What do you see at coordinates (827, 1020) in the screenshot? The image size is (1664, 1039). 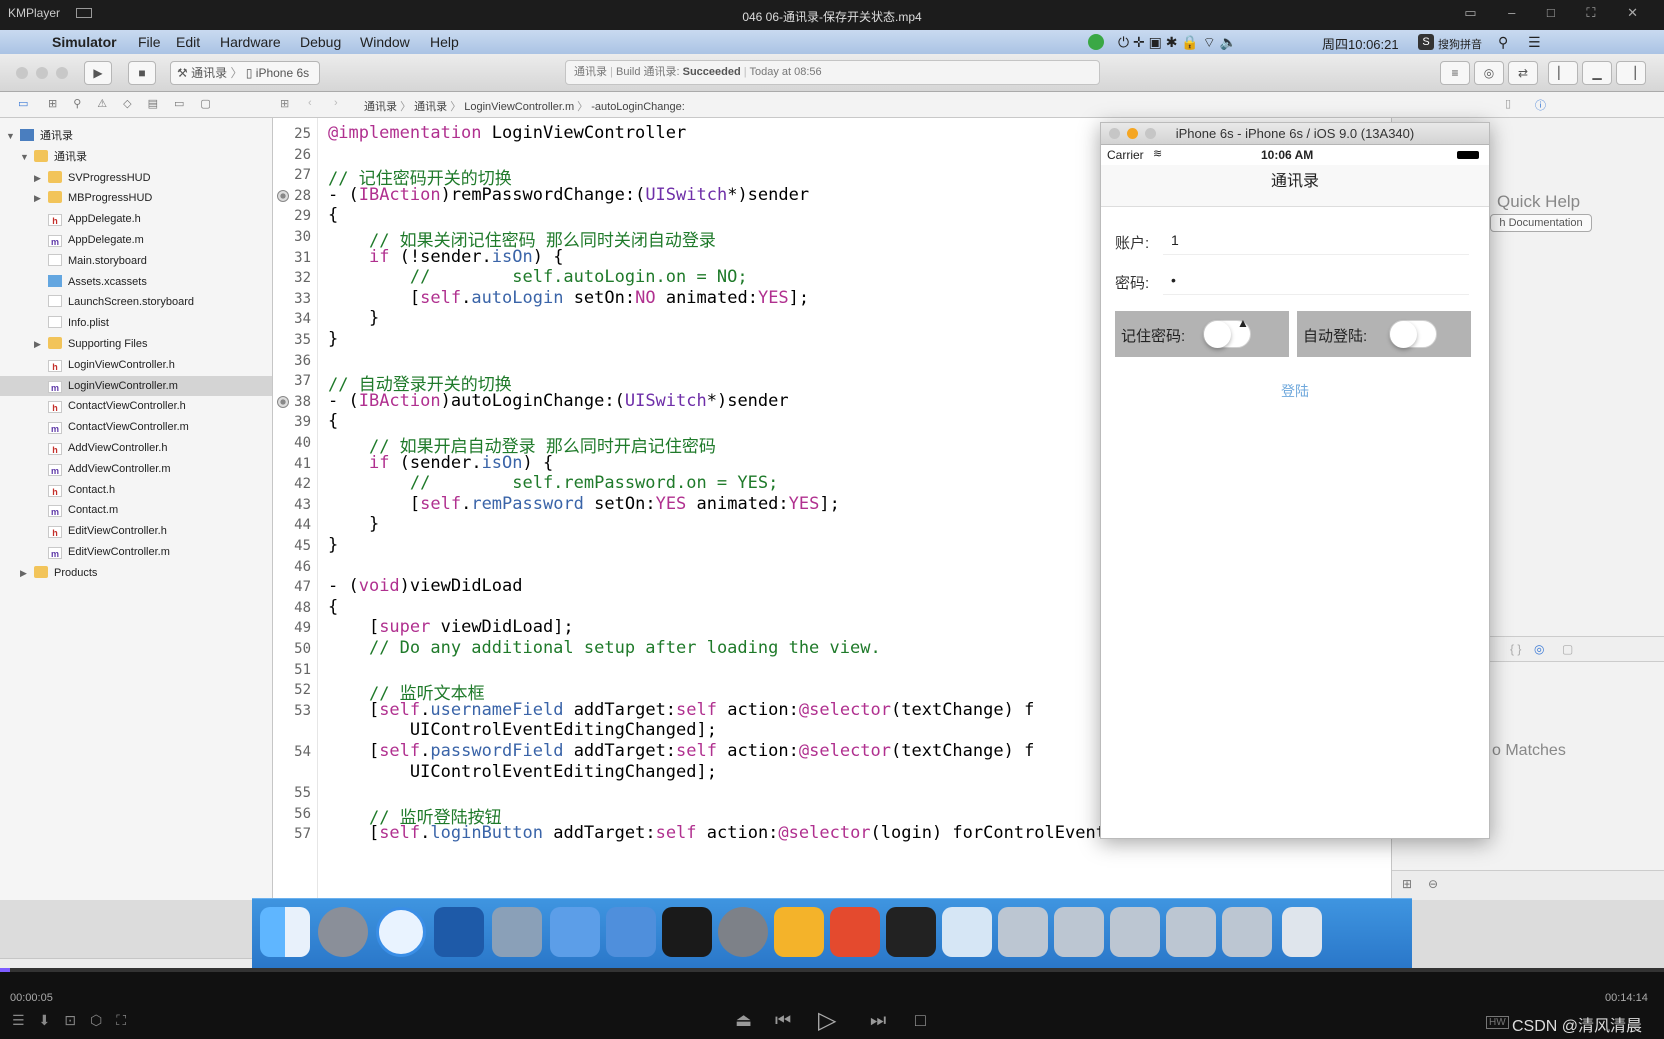 I see `play-icon: ▷` at bounding box center [827, 1020].